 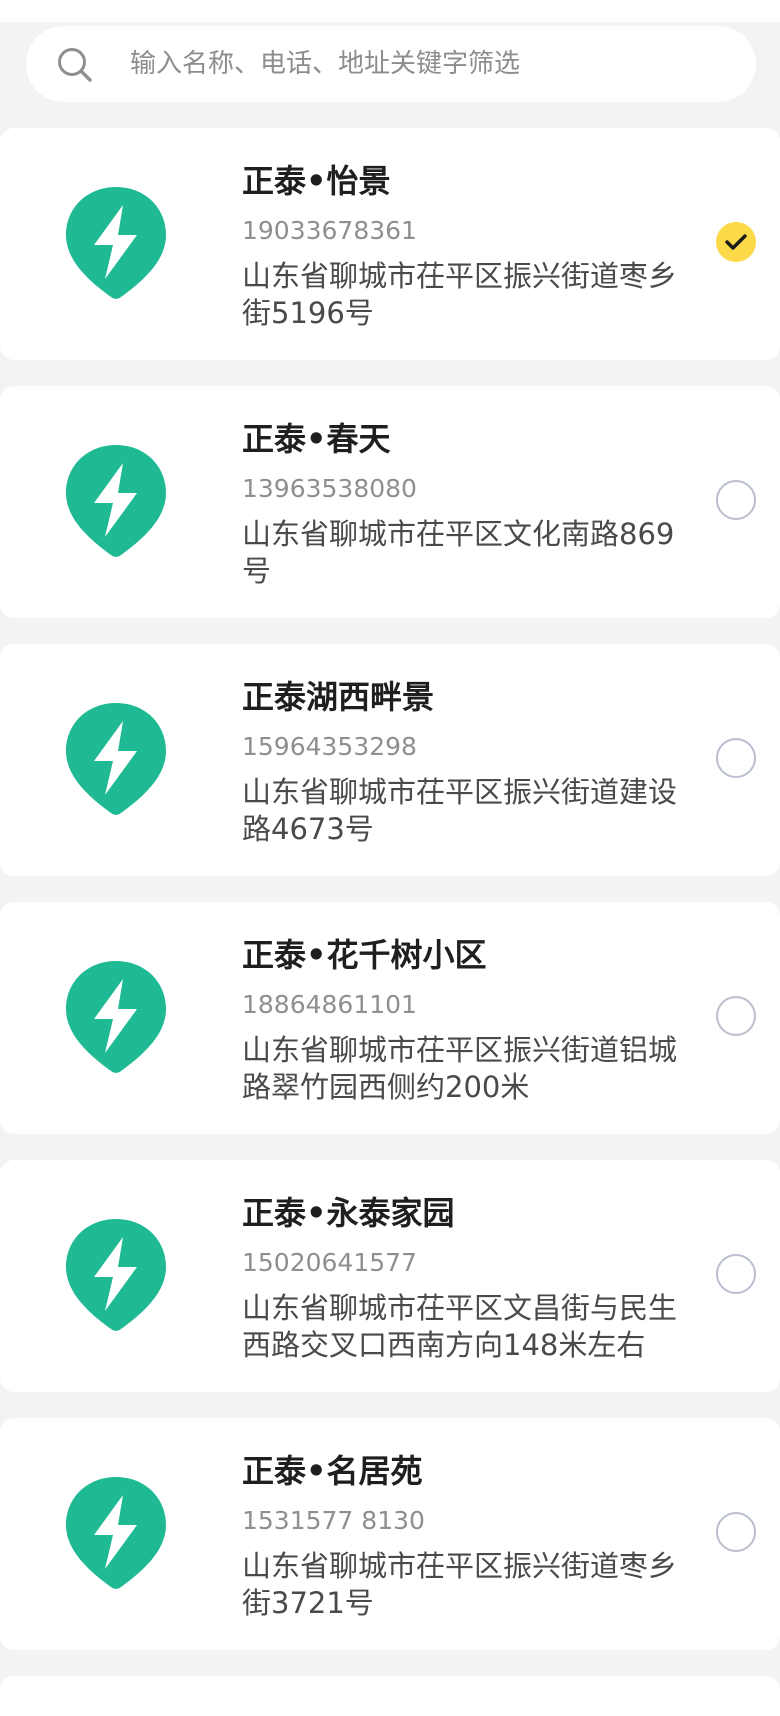 I want to click on search-icon, so click(x=75, y=65).